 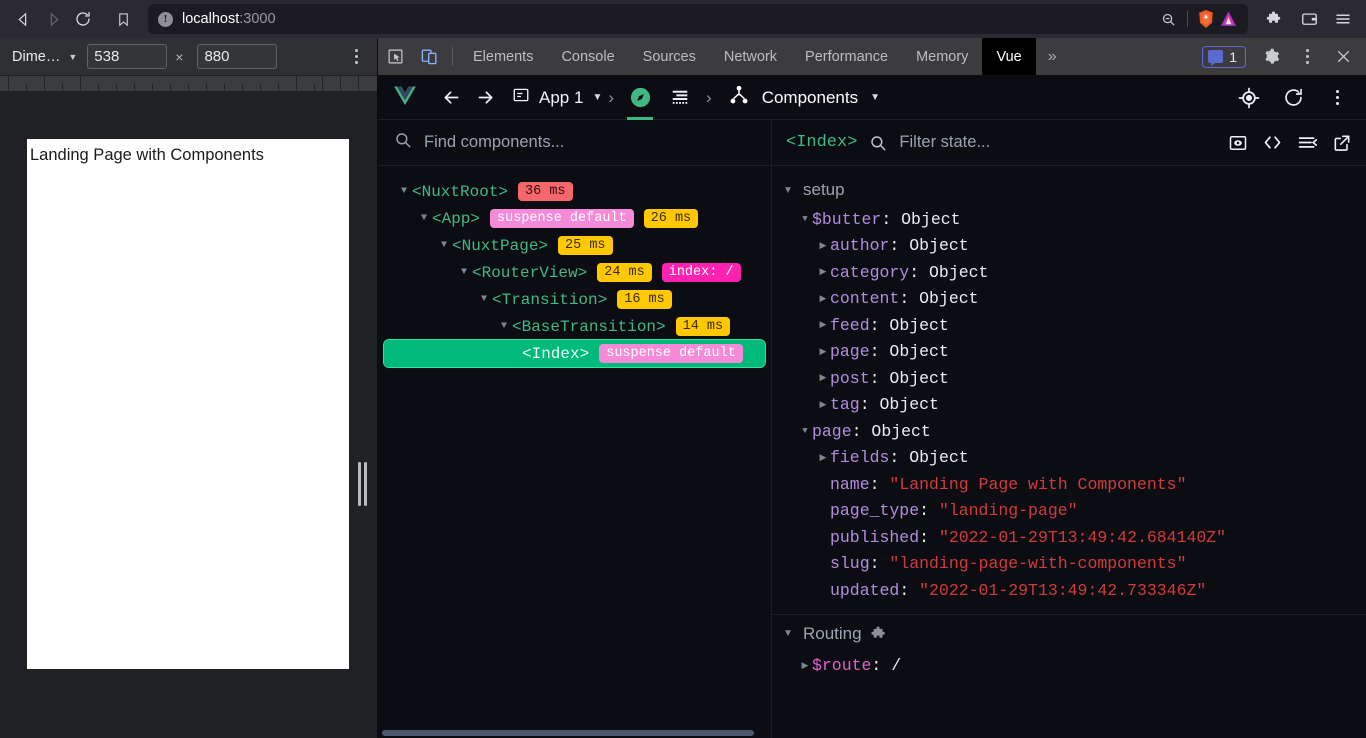 What do you see at coordinates (640, 100) in the screenshot?
I see `components-inspector-icon` at bounding box center [640, 100].